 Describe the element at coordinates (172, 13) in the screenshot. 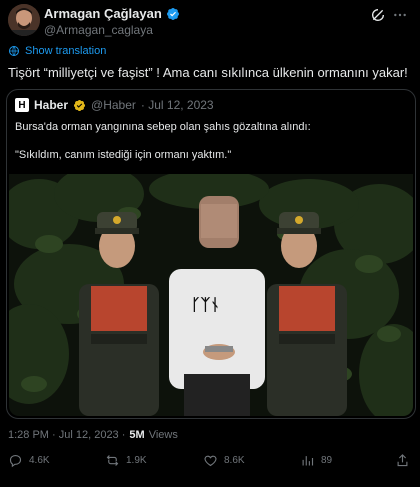

I see `verified-badge-icon` at that location.